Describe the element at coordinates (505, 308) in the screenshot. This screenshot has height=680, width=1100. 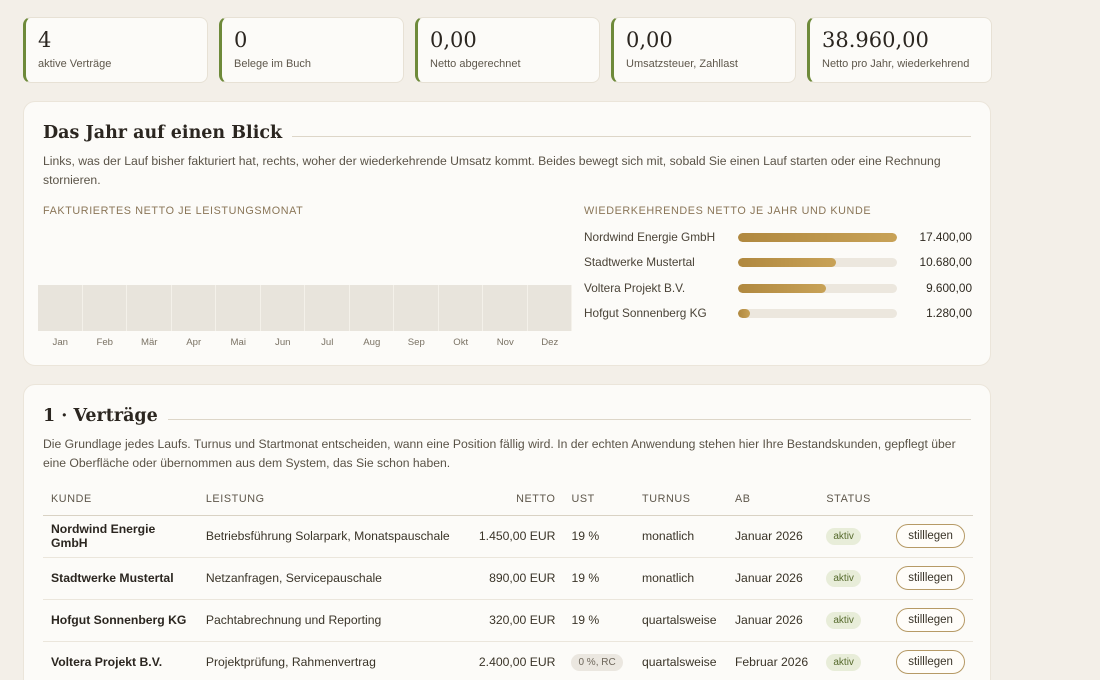
I see `monthly-bar-nov` at that location.